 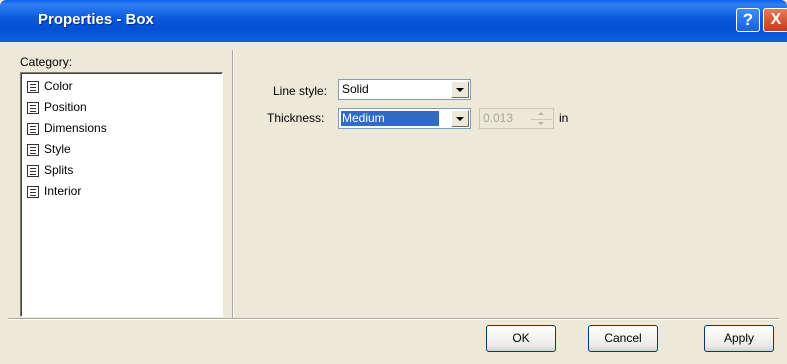 What do you see at coordinates (516, 118) in the screenshot?
I see `thickness-amount-stepper: 0.013` at bounding box center [516, 118].